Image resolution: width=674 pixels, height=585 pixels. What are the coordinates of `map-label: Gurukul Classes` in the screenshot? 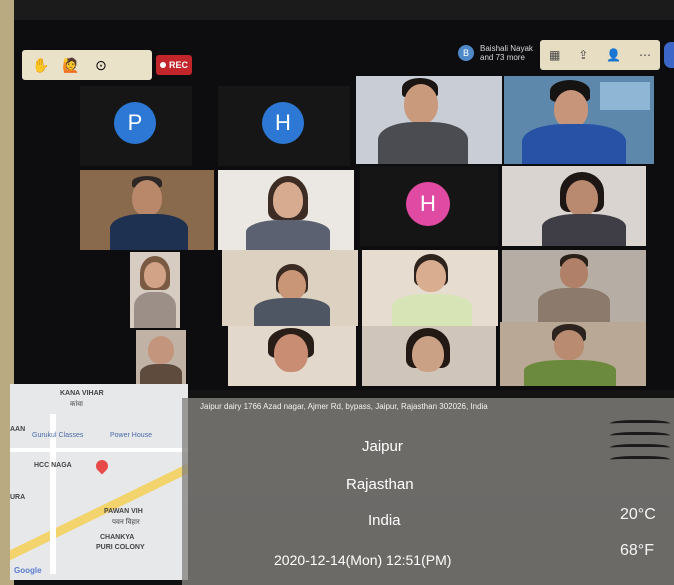 It's located at (58, 435).